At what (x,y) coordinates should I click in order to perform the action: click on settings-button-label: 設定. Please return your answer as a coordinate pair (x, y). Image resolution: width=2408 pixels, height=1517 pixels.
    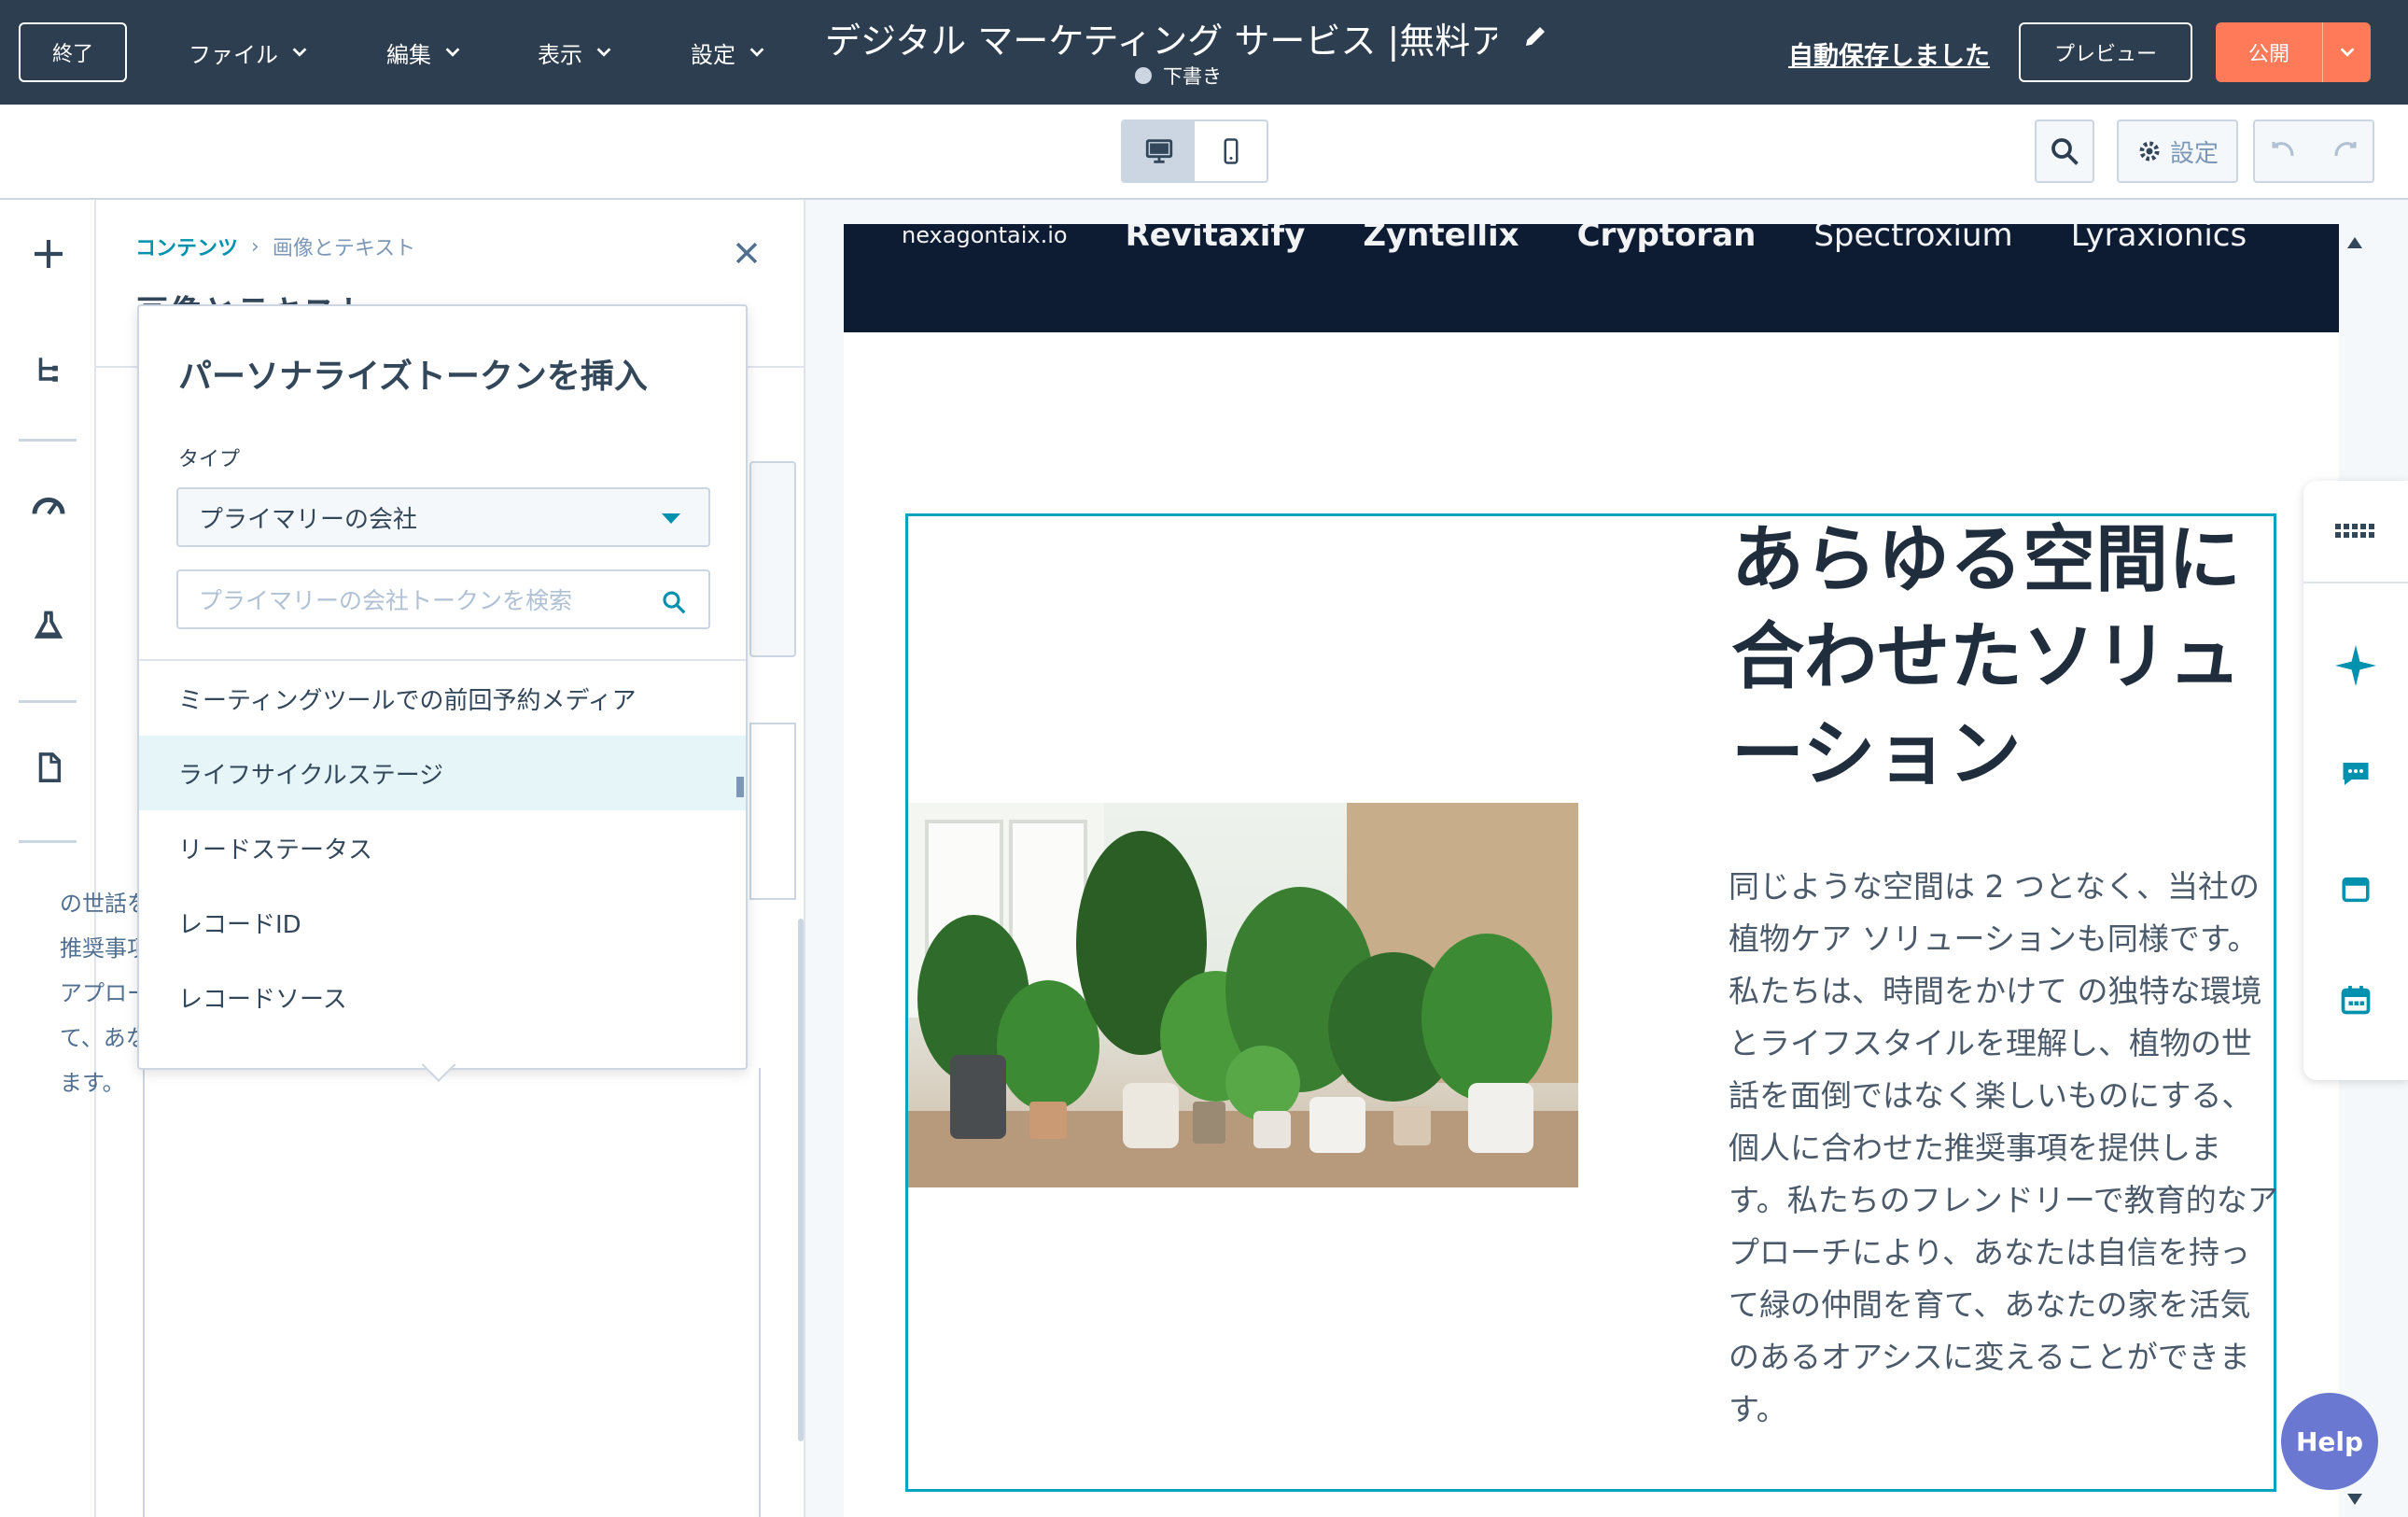
    Looking at the image, I should click on (2194, 153).